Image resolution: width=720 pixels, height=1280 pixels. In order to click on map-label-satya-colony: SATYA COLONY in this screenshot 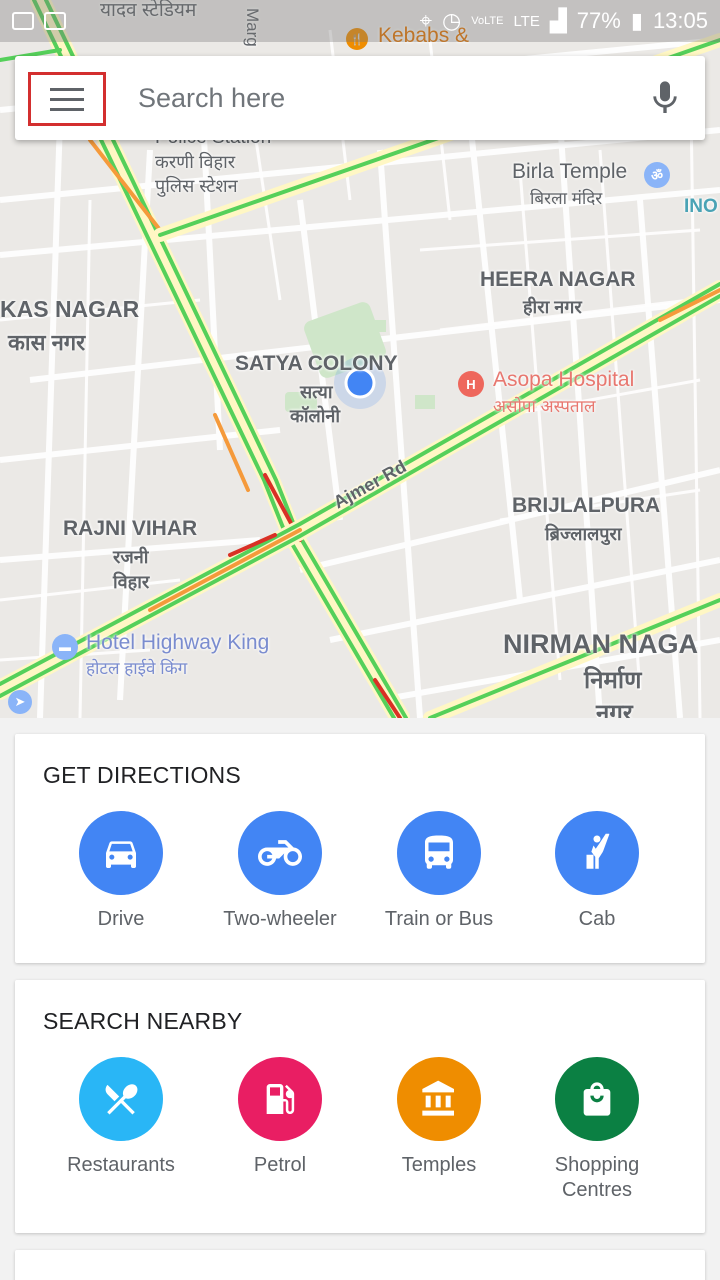, I will do `click(316, 363)`.